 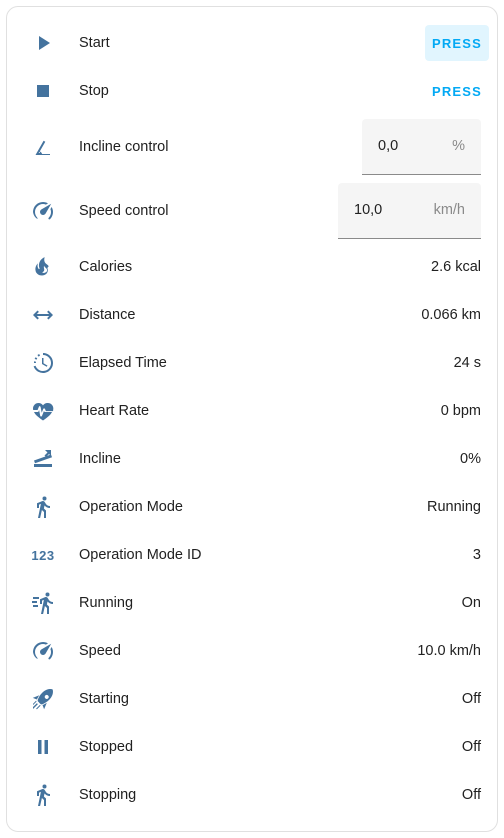 What do you see at coordinates (252, 315) in the screenshot?
I see `row-distance: Distance 0.066 km` at bounding box center [252, 315].